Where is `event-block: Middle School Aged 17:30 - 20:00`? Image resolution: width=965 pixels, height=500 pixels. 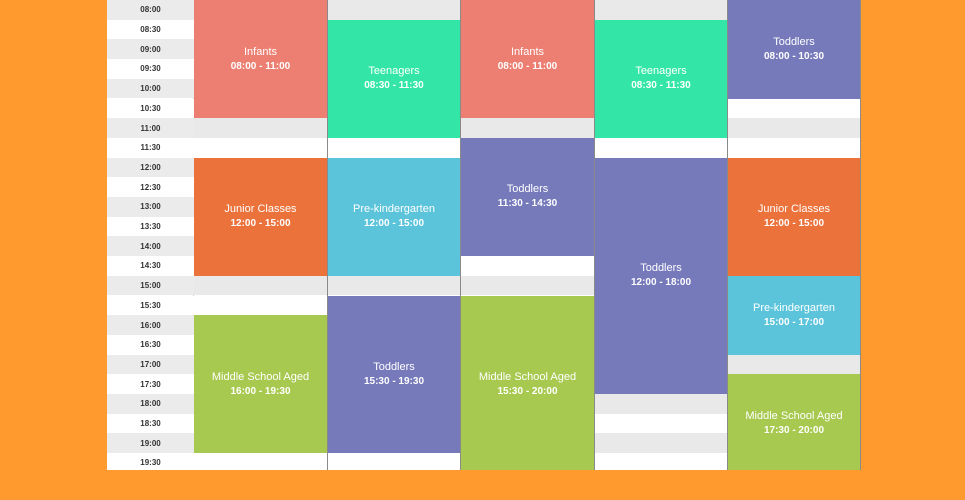
event-block: Middle School Aged 17:30 - 20:00 is located at coordinates (794, 422).